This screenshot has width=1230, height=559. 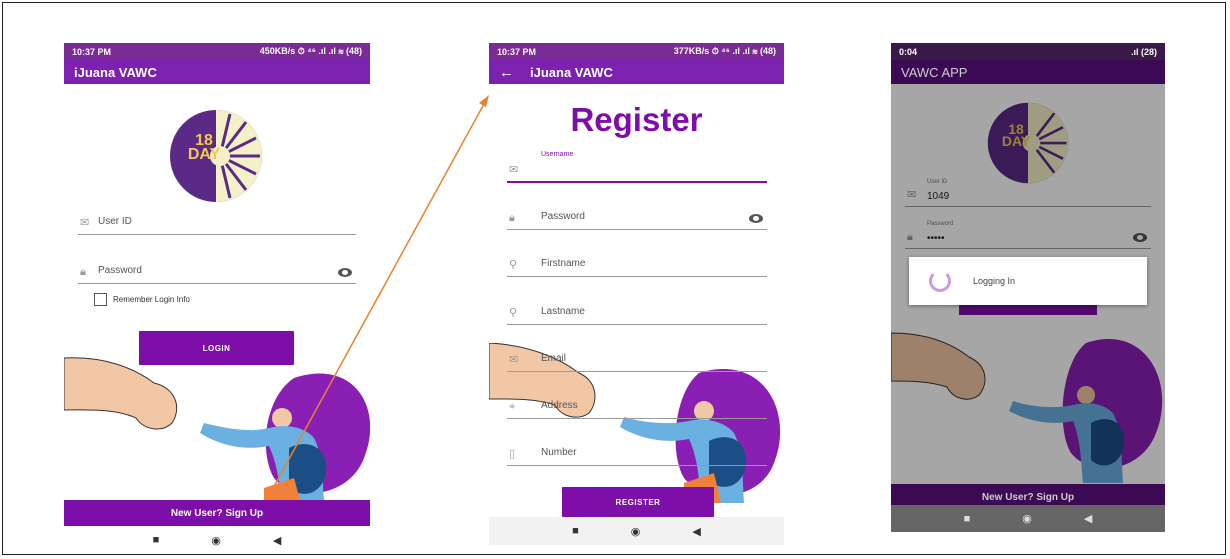 What do you see at coordinates (380, 293) in the screenshot?
I see `flow-arrow` at bounding box center [380, 293].